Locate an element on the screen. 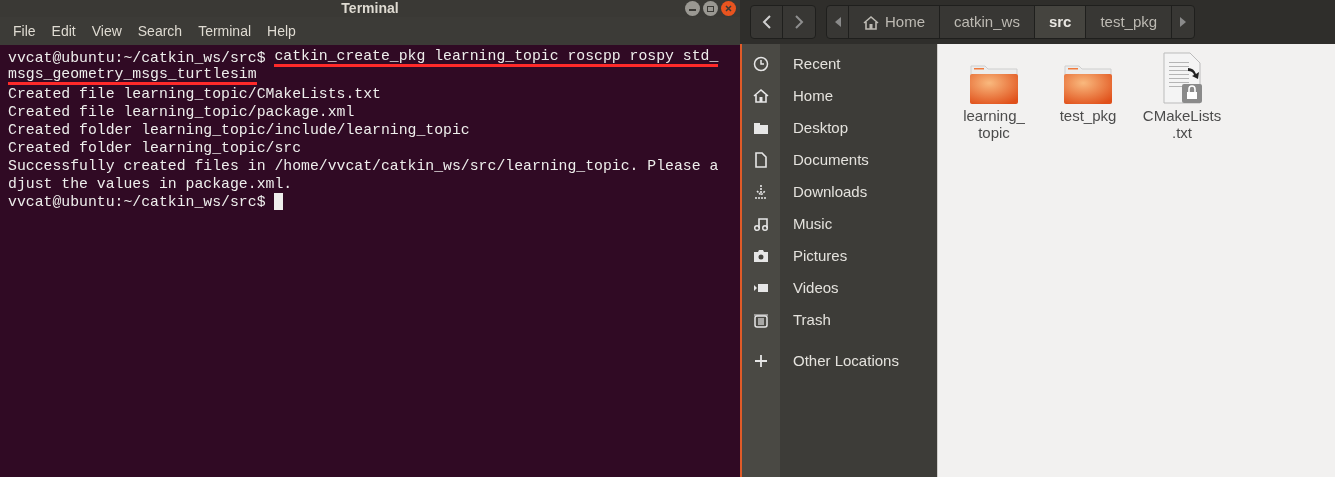 The height and width of the screenshot is (477, 1335). triangle-left-icon is located at coordinates (837, 22).